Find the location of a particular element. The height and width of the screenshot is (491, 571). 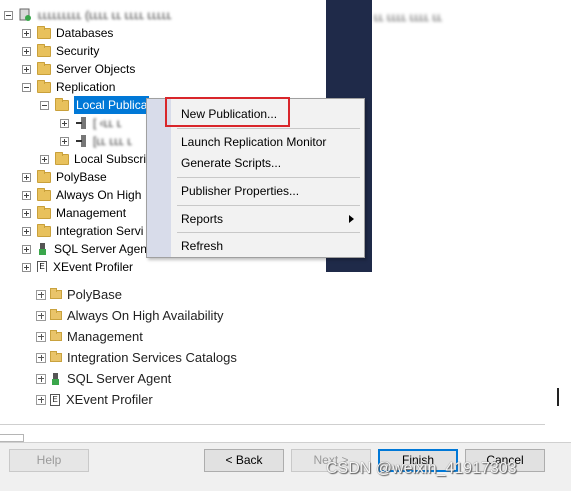

tree-item-databases: Databases is located at coordinates (67, 33).